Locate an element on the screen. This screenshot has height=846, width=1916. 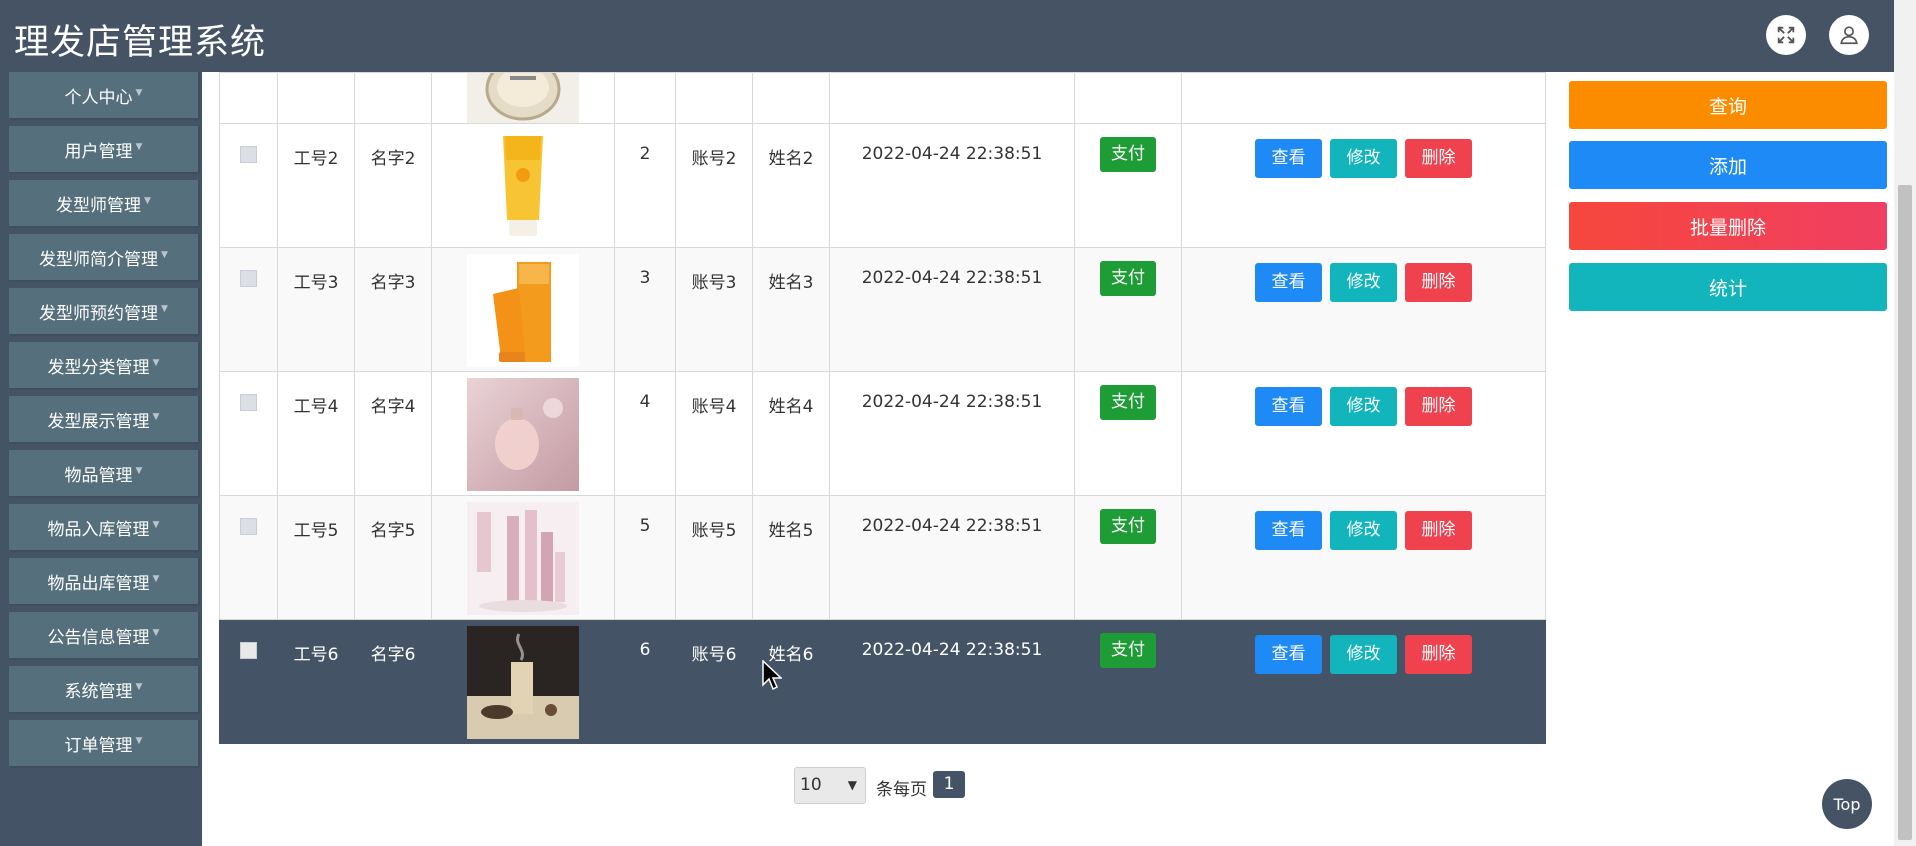
query-button: 查询 is located at coordinates (1728, 105).